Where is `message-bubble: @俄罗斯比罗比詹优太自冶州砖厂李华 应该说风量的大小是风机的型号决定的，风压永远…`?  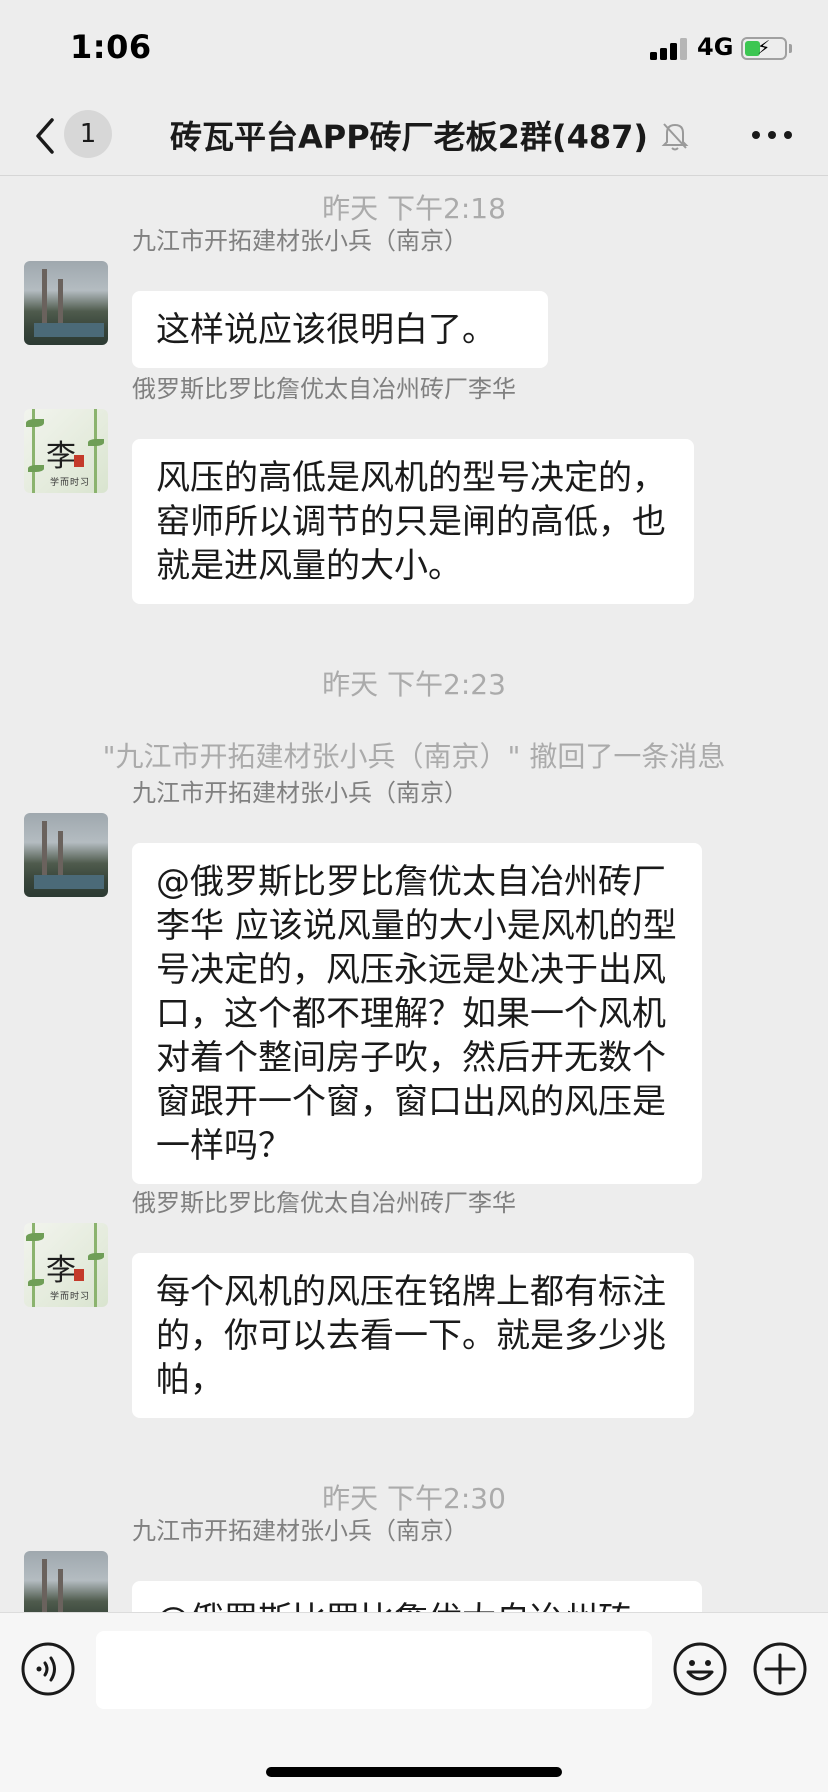 message-bubble: @俄罗斯比罗比詹优太自冶州砖厂李华 应该说风量的大小是风机的型号决定的，风压永远… is located at coordinates (417, 1013).